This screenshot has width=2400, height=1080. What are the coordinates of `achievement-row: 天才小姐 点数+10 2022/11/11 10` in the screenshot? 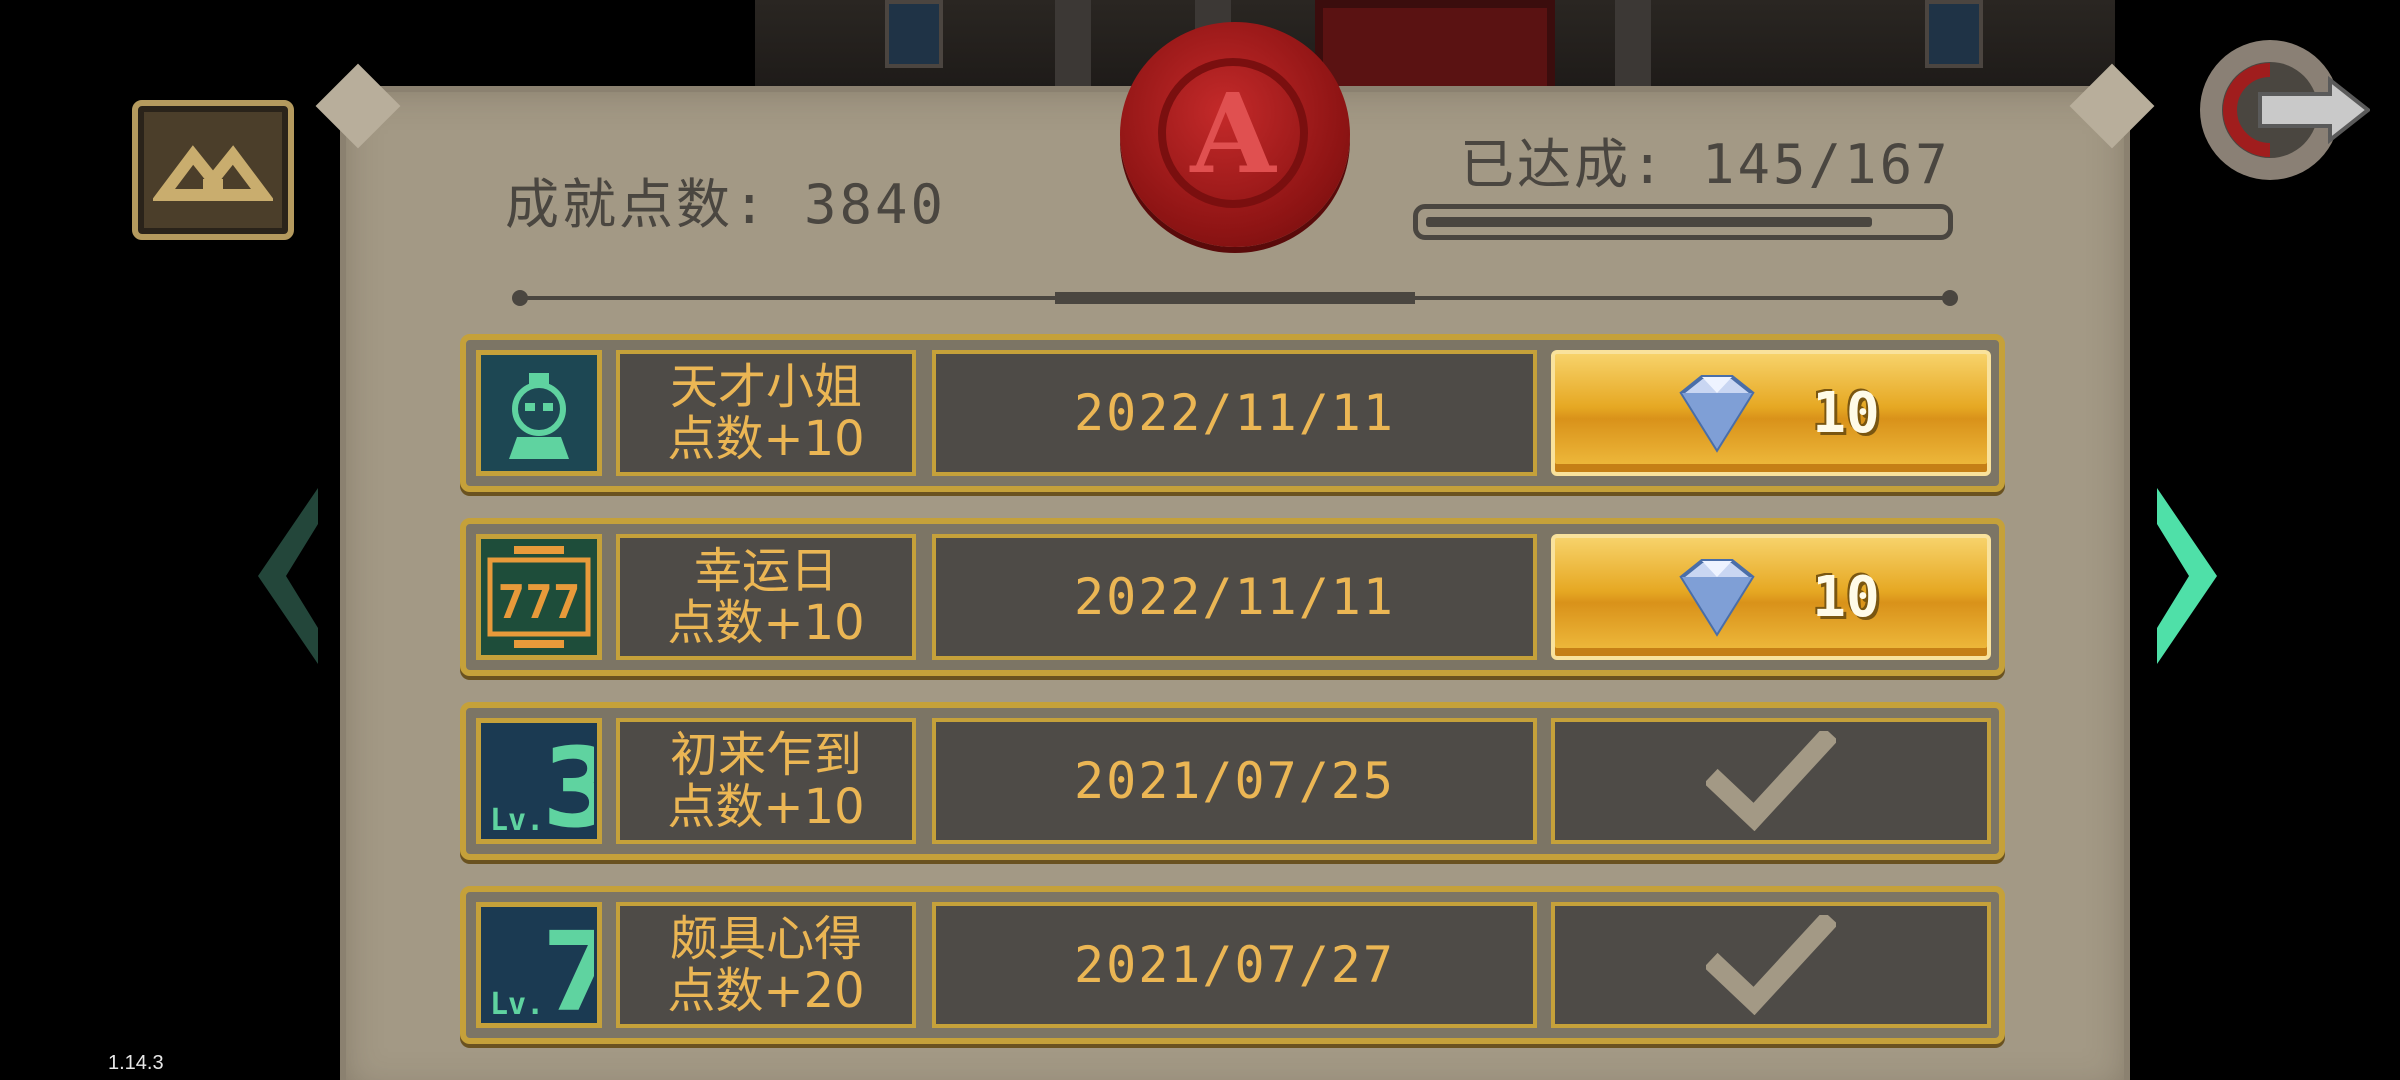 It's located at (1232, 413).